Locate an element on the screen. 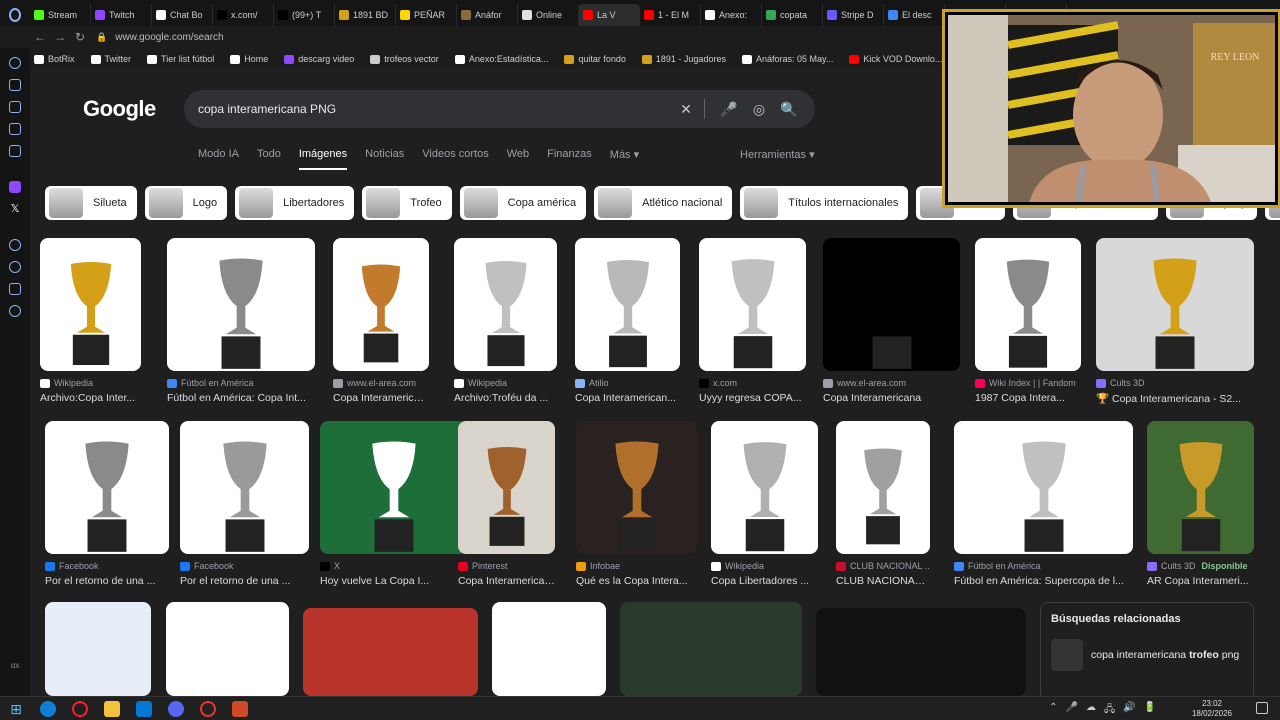  tray-icon: 🎤 is located at coordinates (1071, 710).